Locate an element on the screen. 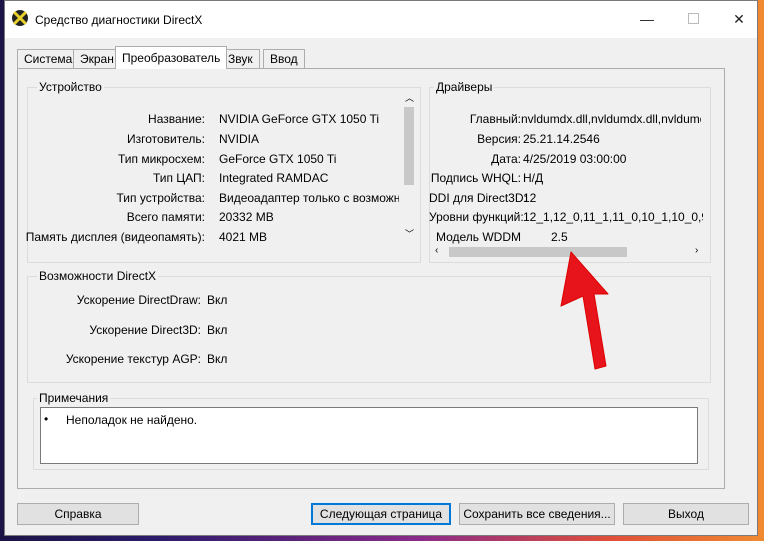 This screenshot has height=541, width=764. red-arrow-annotation is located at coordinates (584, 310).